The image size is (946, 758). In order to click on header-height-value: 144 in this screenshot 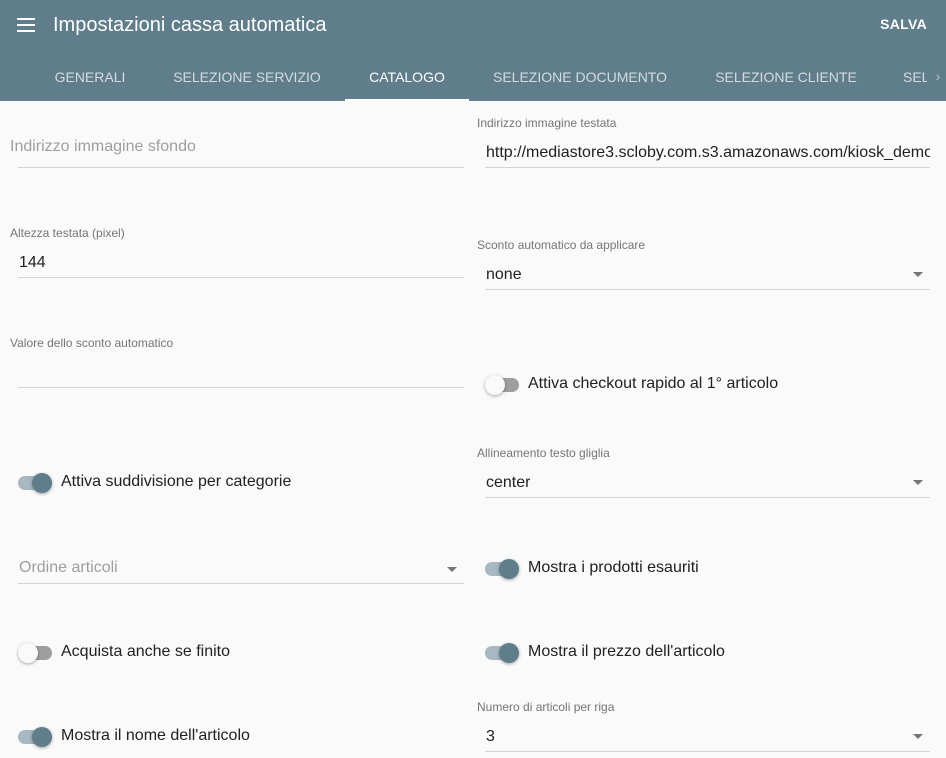, I will do `click(32, 262)`.